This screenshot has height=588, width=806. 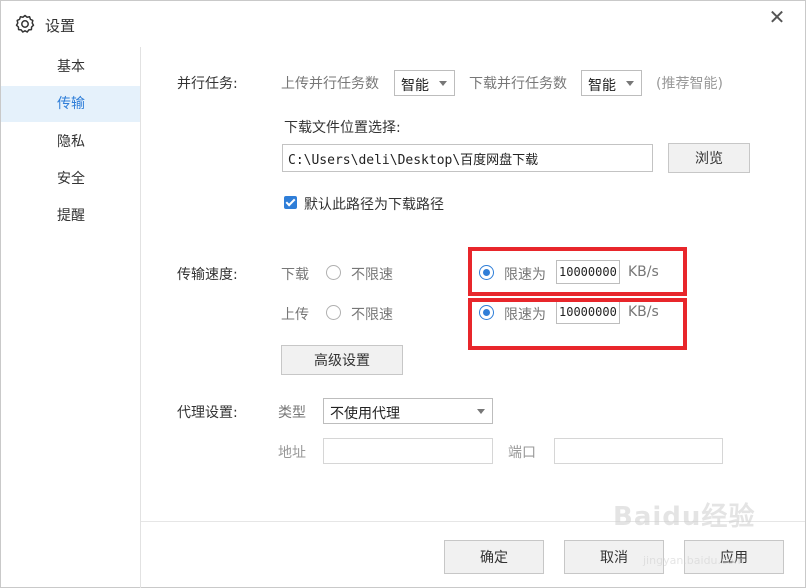 I want to click on default-path-checkbox, so click(x=290, y=202).